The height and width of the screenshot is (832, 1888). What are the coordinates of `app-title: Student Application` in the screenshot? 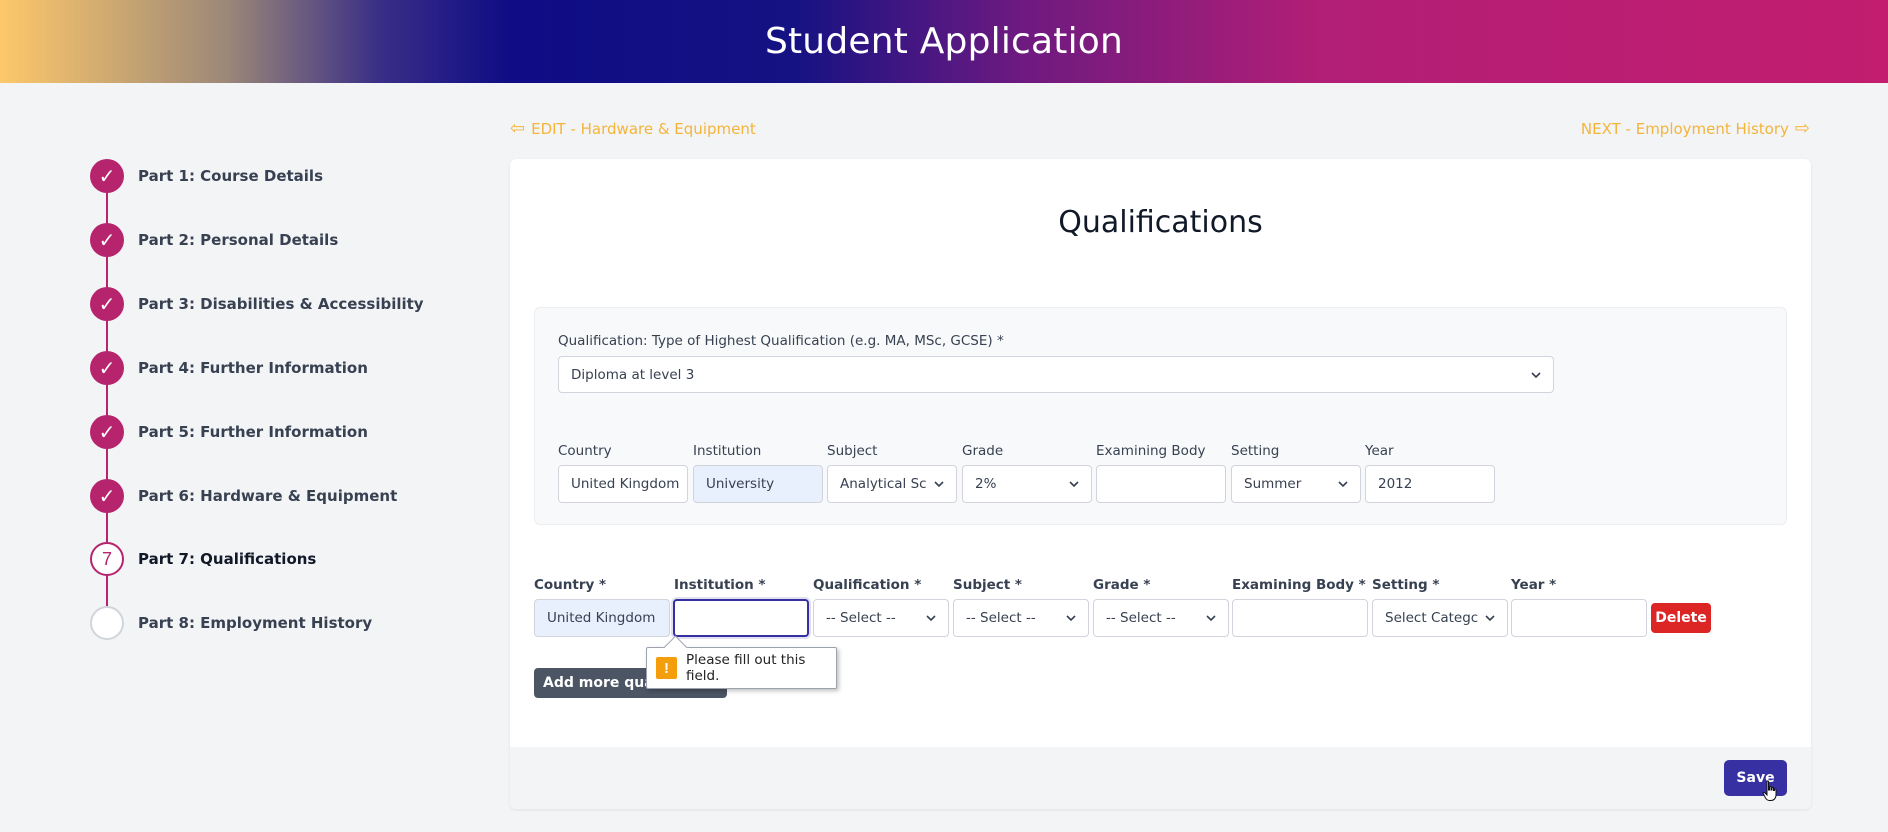 It's located at (944, 41).